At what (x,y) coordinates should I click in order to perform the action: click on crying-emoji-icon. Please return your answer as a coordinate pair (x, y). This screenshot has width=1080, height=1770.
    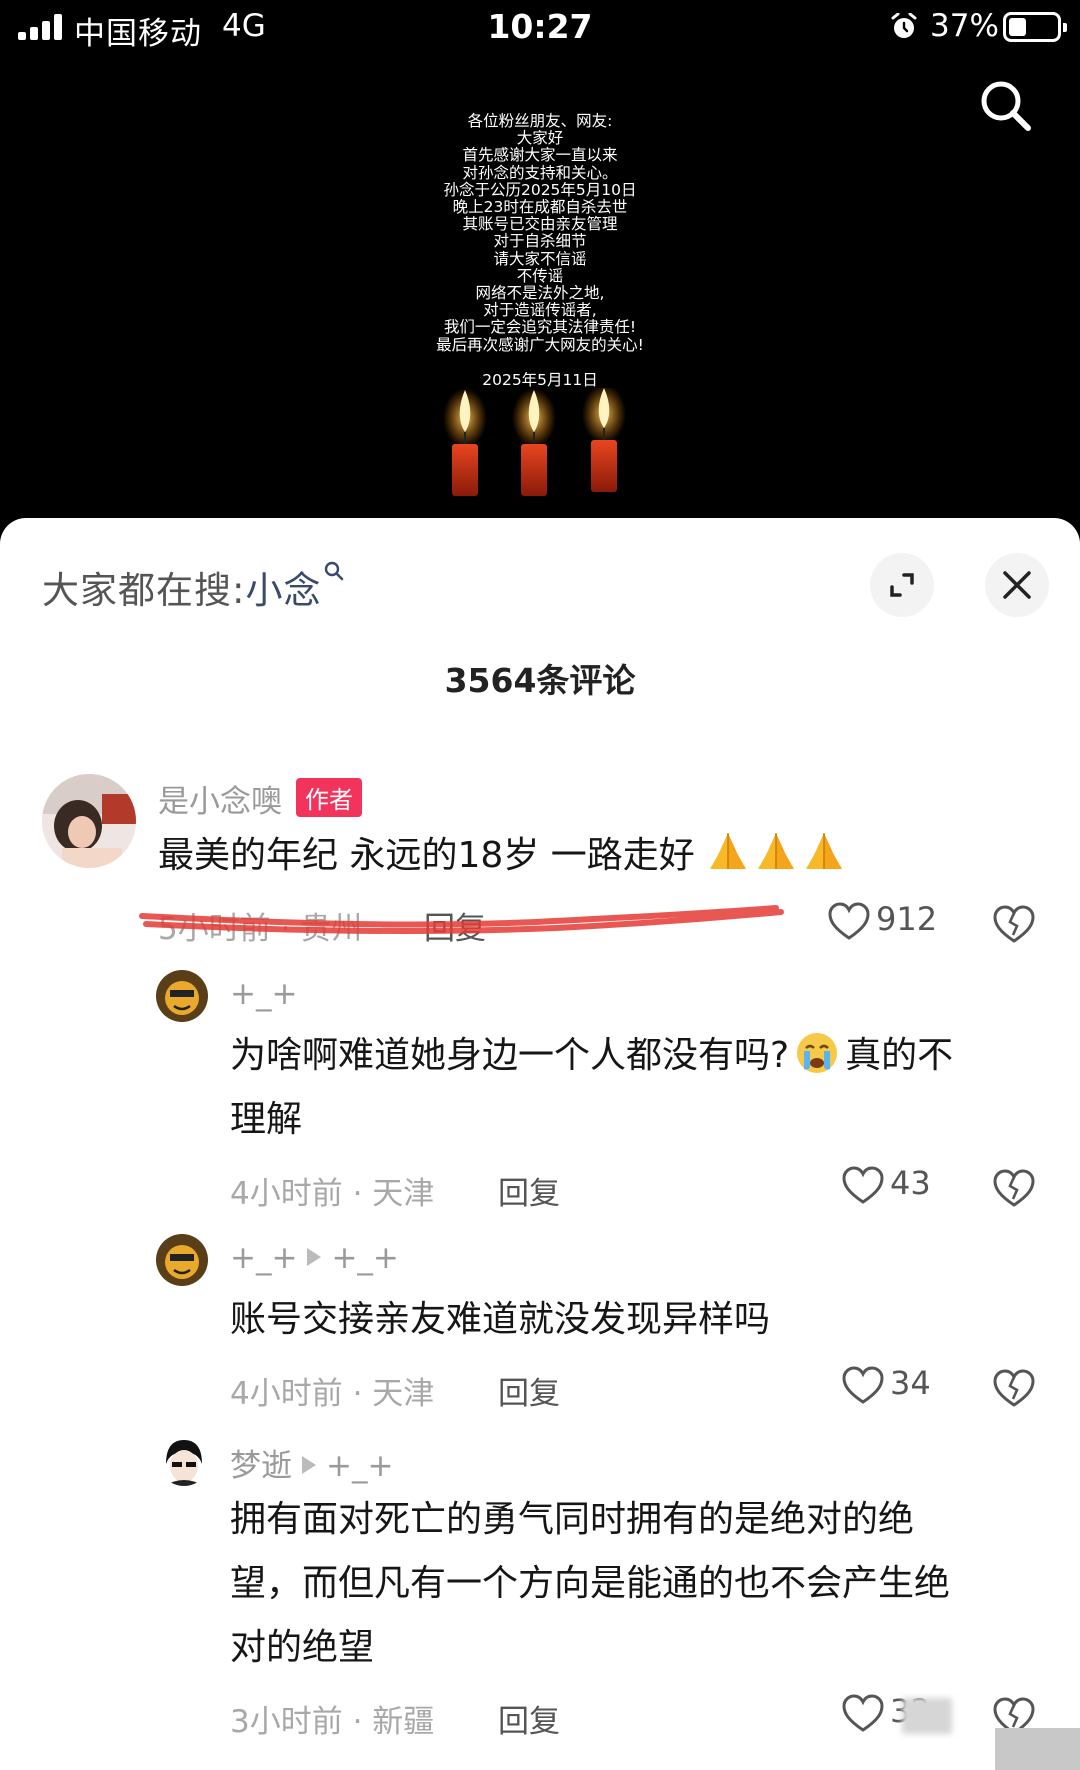
    Looking at the image, I should click on (817, 1053).